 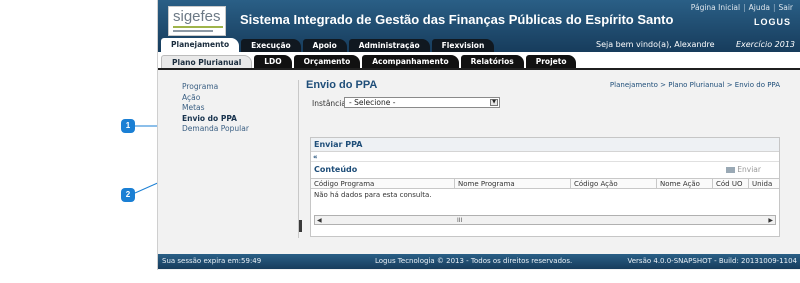 What do you see at coordinates (329, 103) in the screenshot?
I see `instance-label: Instância` at bounding box center [329, 103].